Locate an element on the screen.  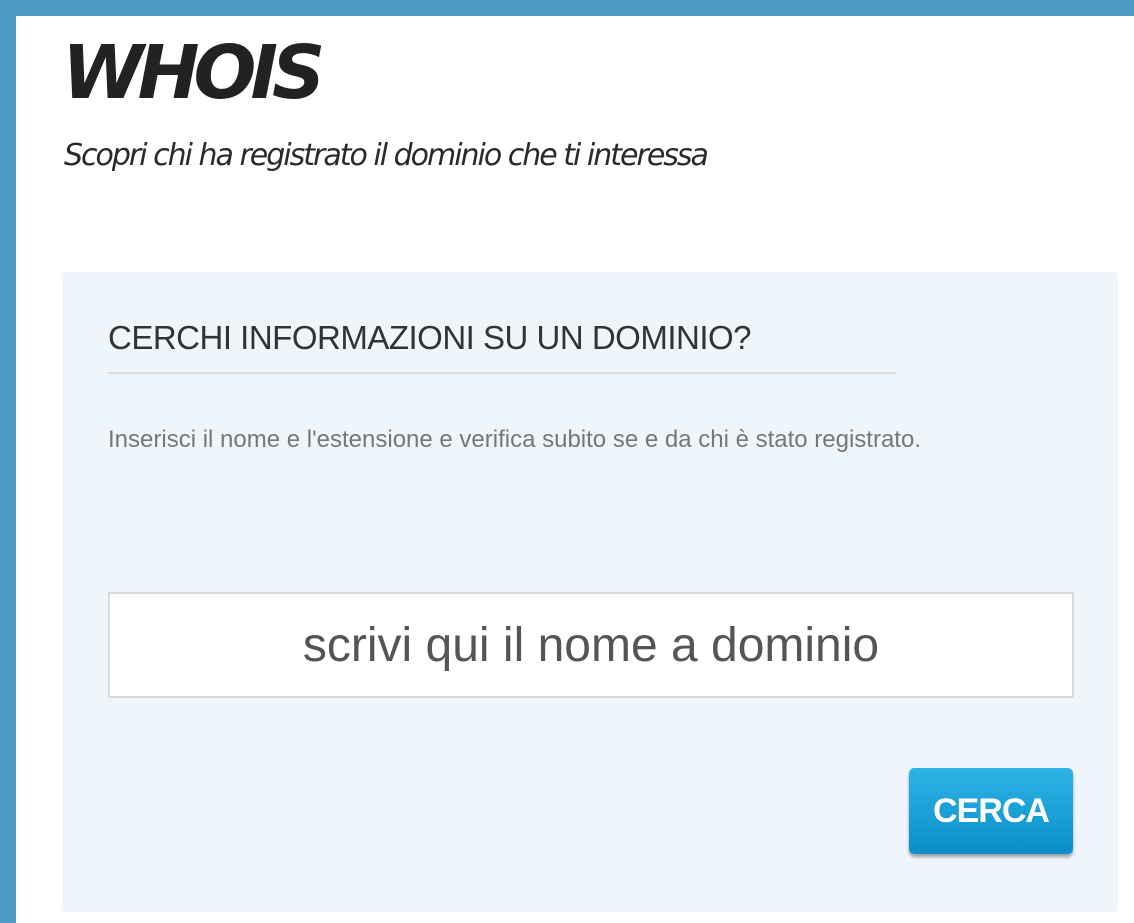
window-frame-left is located at coordinates (8, 461).